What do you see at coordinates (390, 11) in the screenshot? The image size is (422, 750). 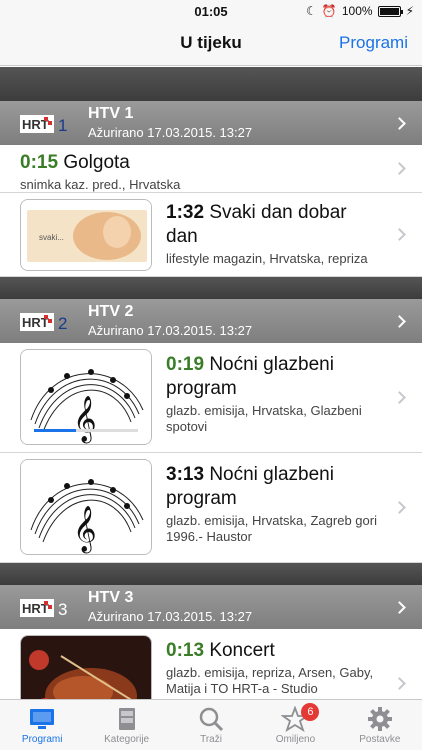 I see `battery-icon` at bounding box center [390, 11].